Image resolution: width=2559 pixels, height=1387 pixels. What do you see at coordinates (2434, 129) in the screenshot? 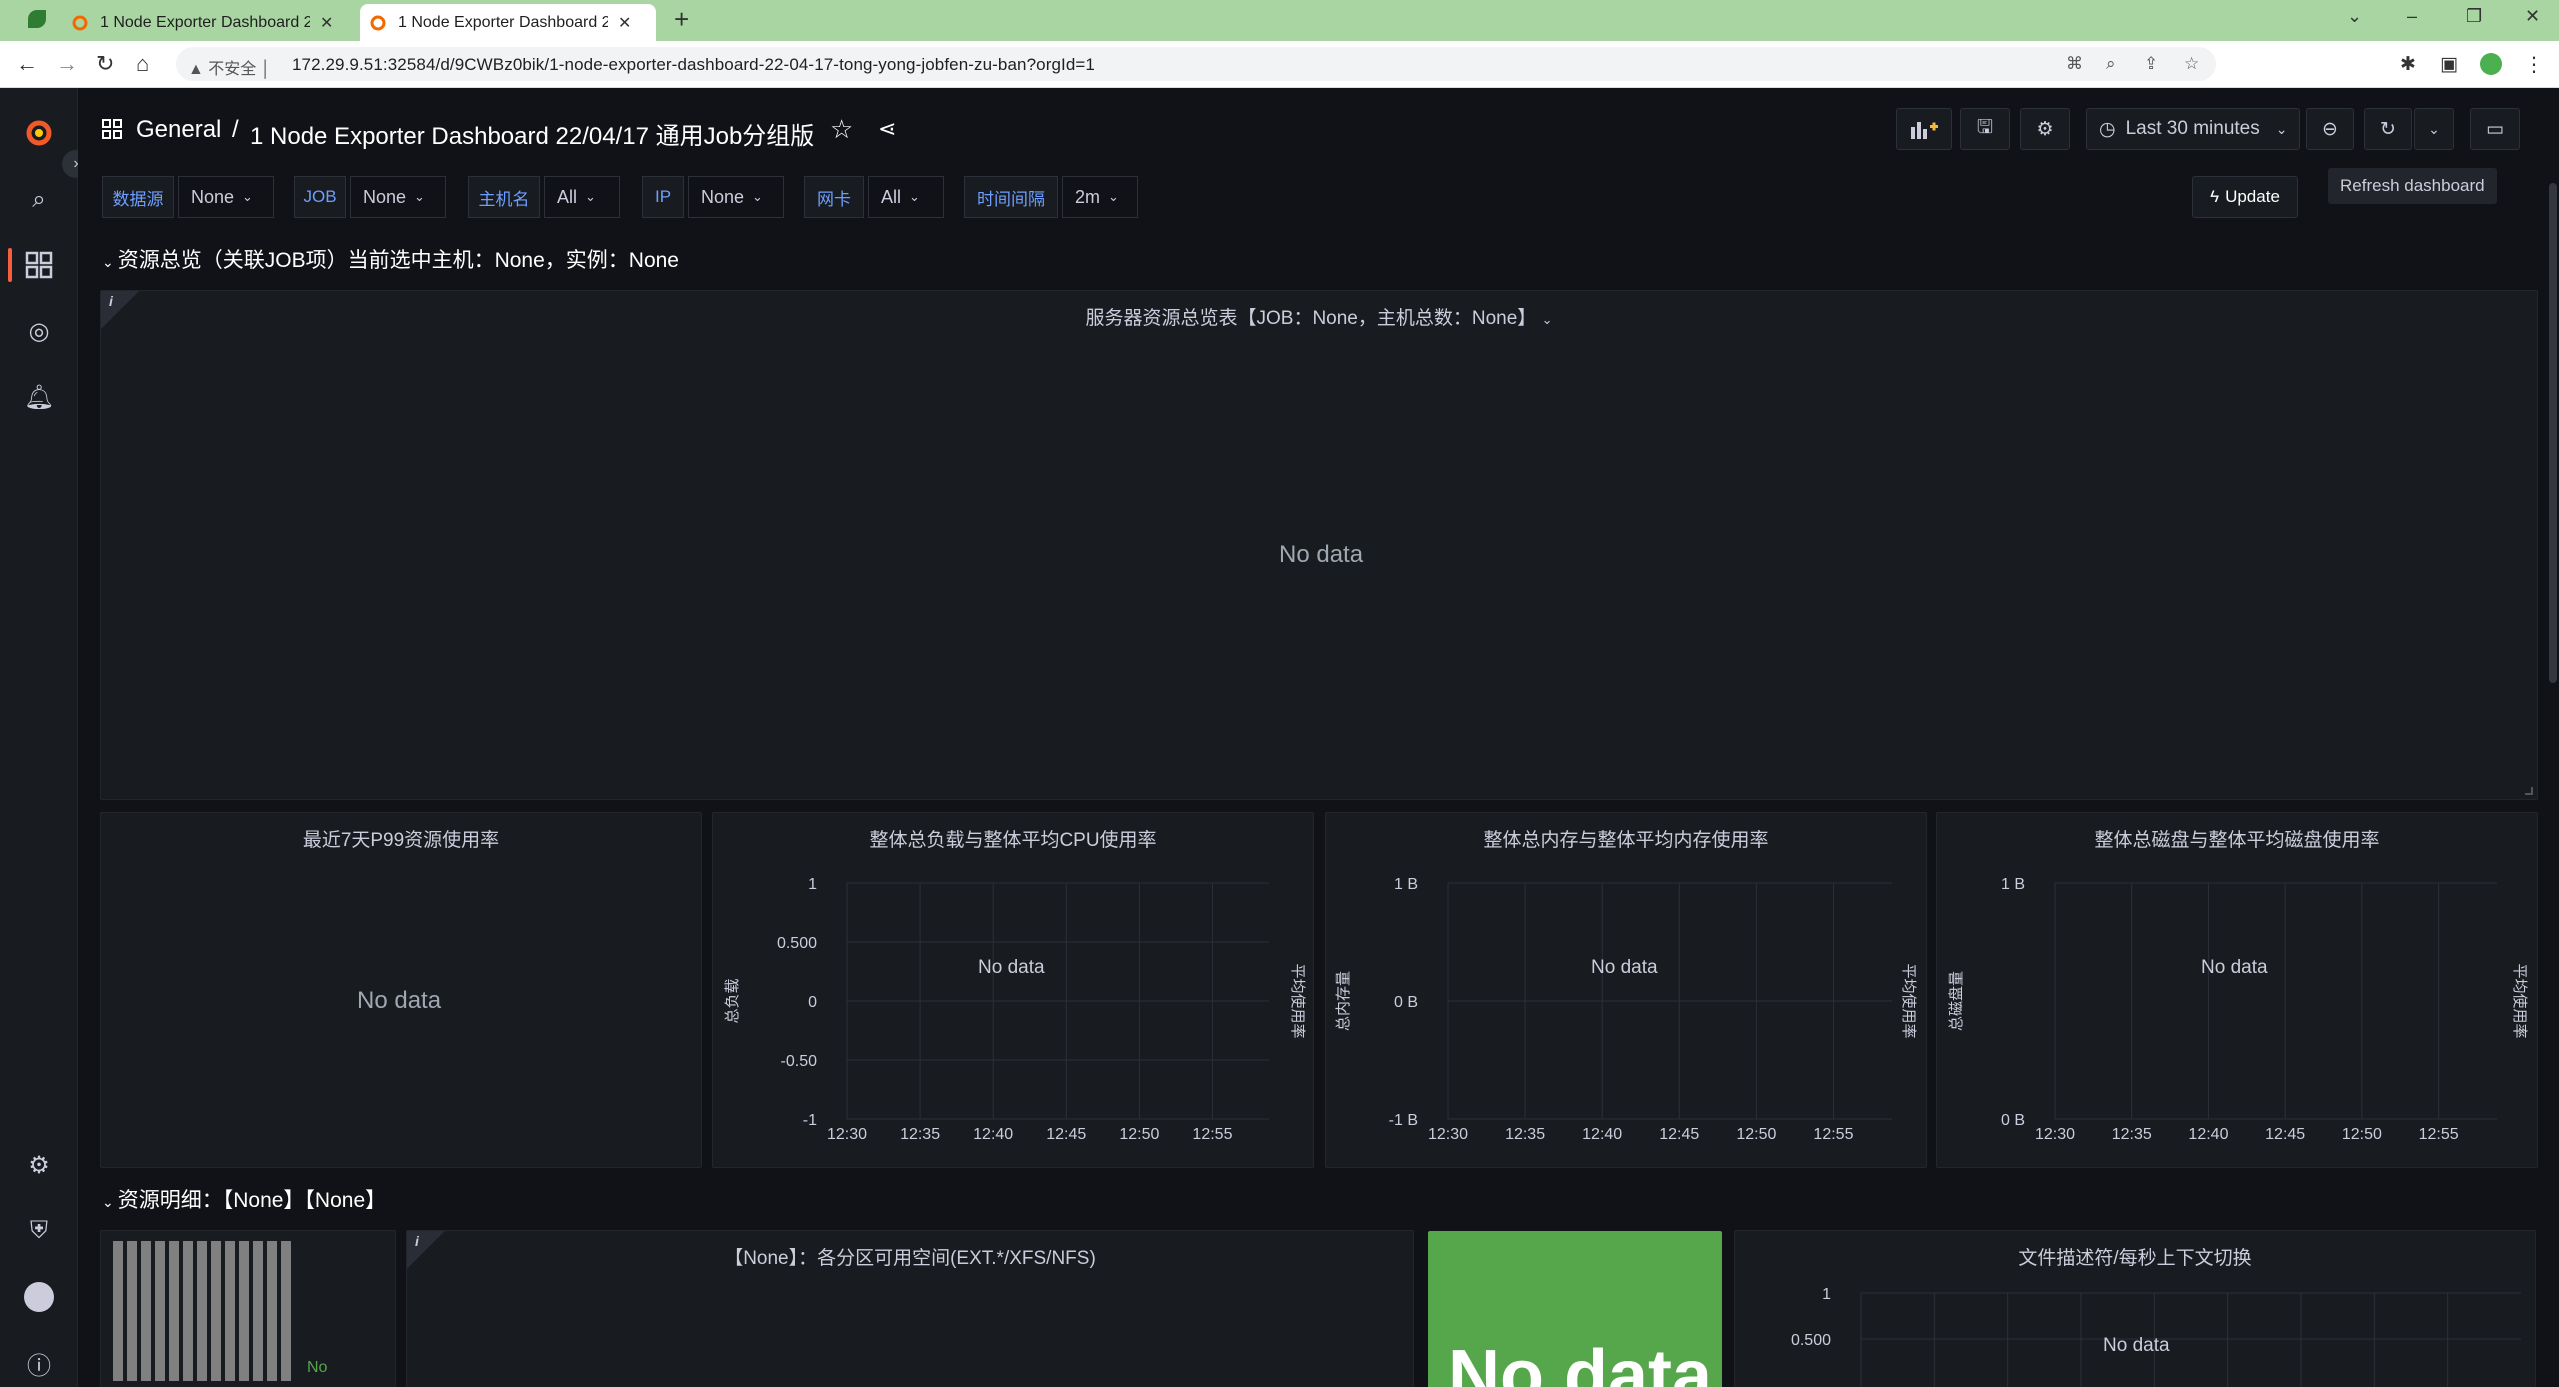
I see `refresh-interval-button: ⌄` at bounding box center [2434, 129].